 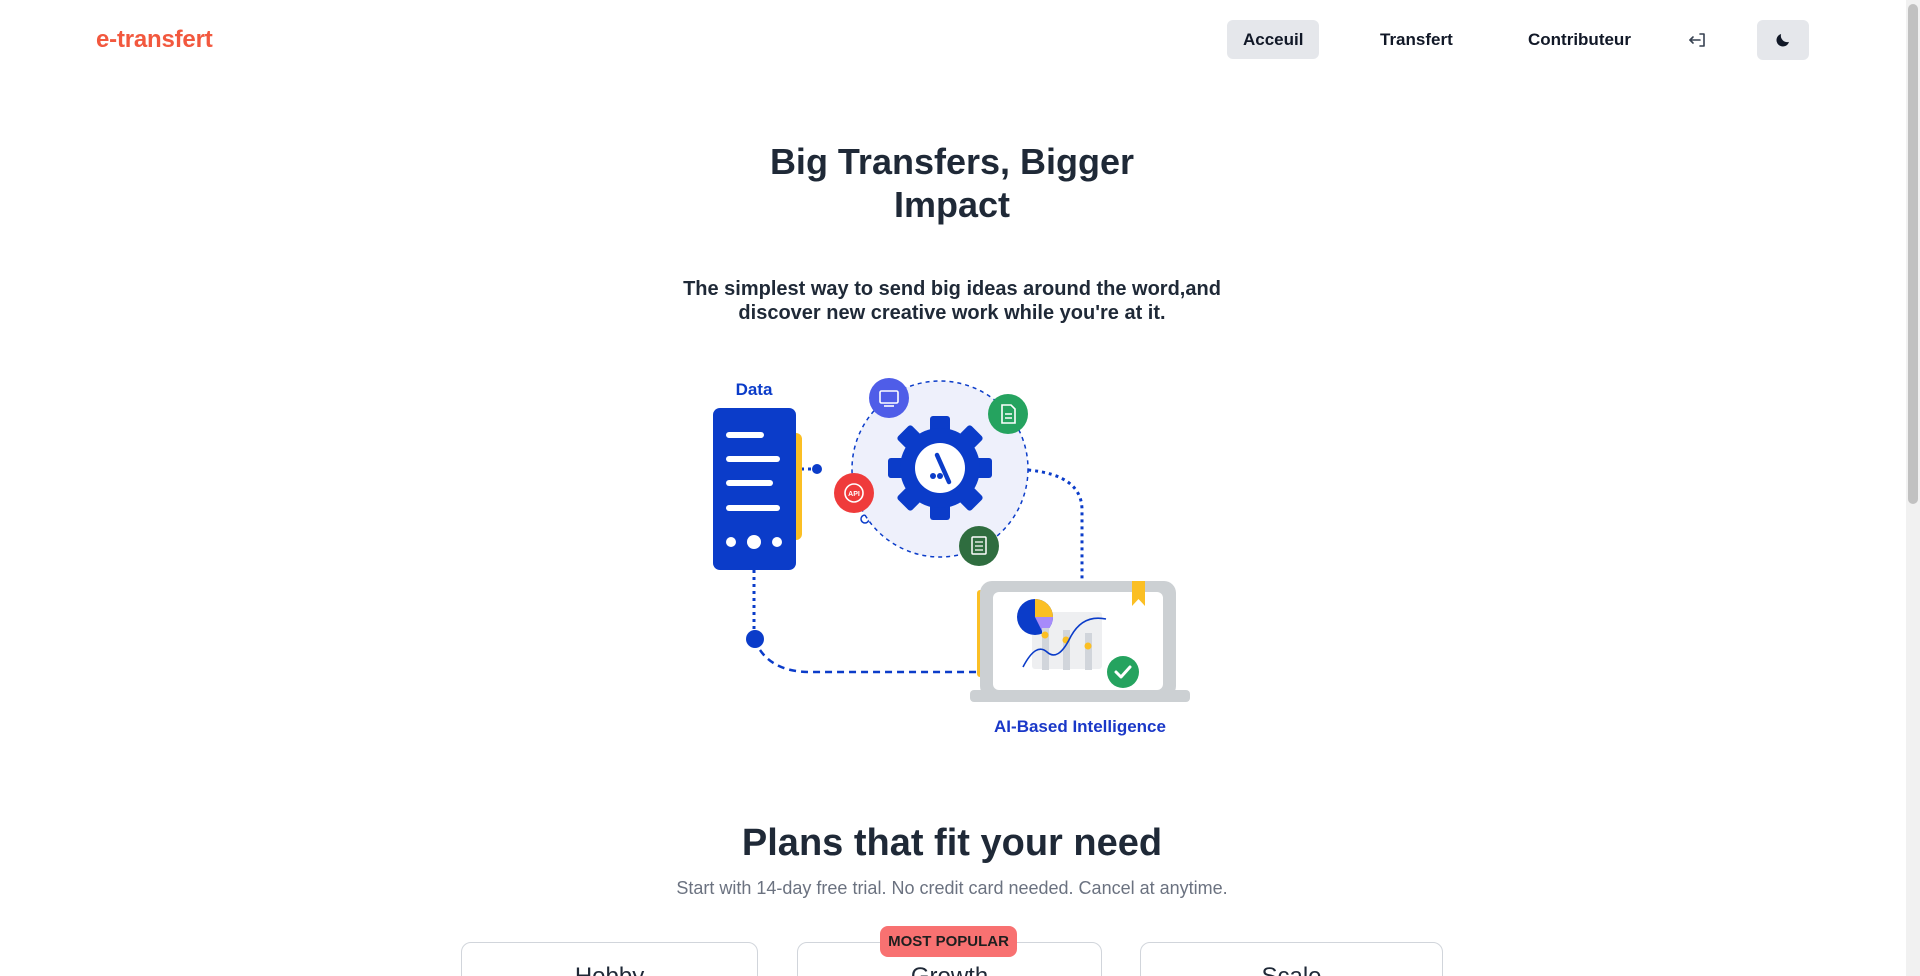 What do you see at coordinates (609, 959) in the screenshot?
I see `plan-card-hobby: Hobby` at bounding box center [609, 959].